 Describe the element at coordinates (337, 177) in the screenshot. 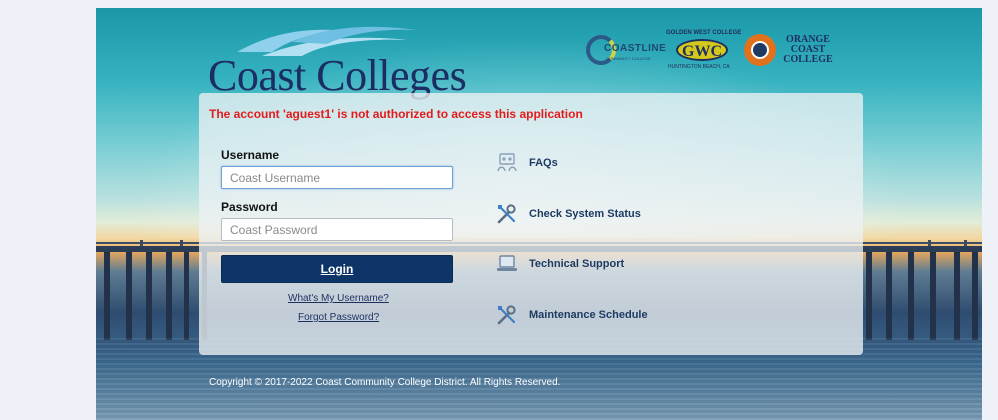

I see `username-input` at that location.